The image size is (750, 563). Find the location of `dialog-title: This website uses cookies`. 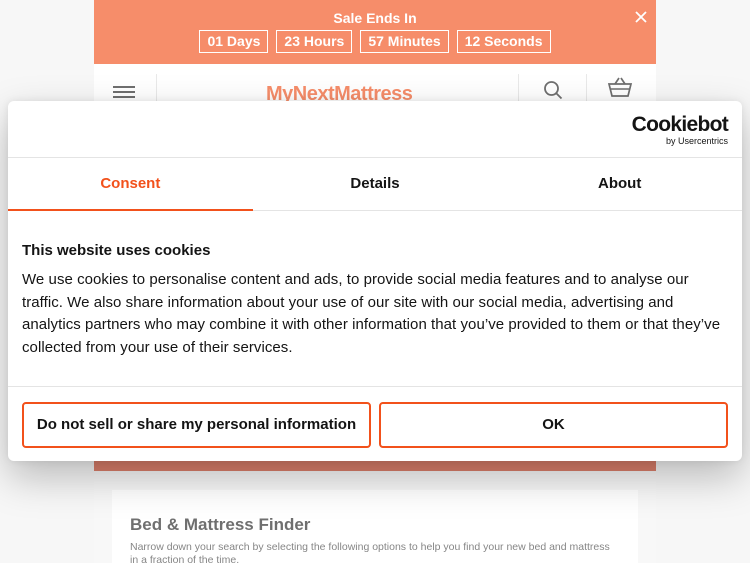

dialog-title: This website uses cookies is located at coordinates (116, 250).